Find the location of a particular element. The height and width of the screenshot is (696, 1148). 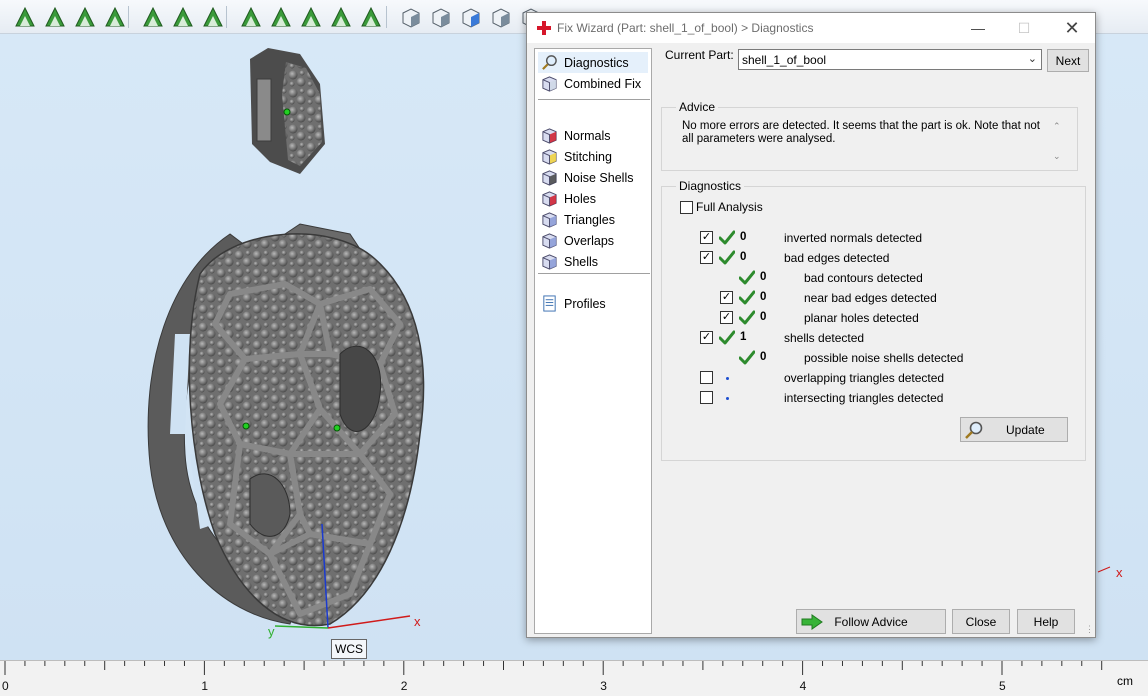

y-axis-line is located at coordinates (301, 627).